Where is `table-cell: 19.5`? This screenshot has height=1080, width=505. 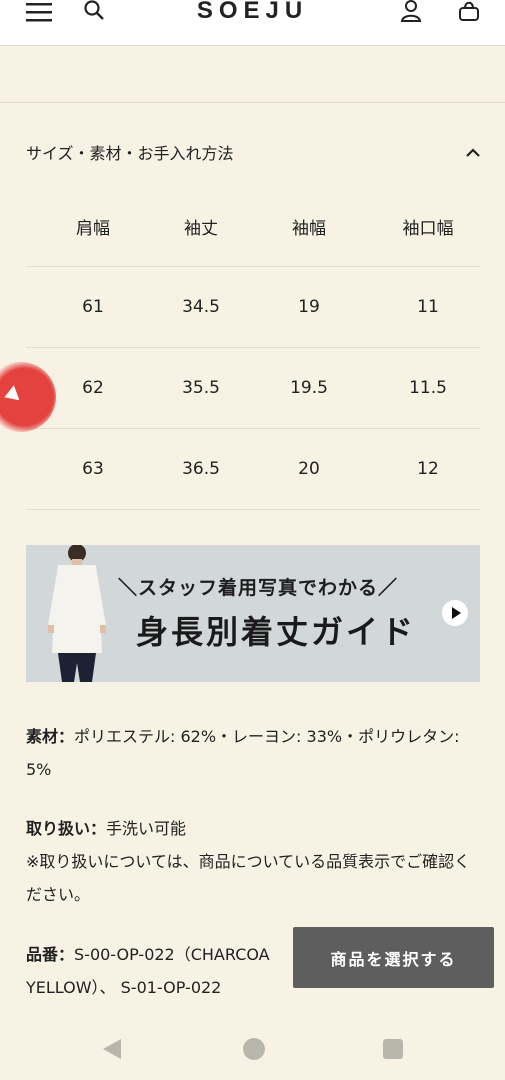
table-cell: 19.5 is located at coordinates (309, 388).